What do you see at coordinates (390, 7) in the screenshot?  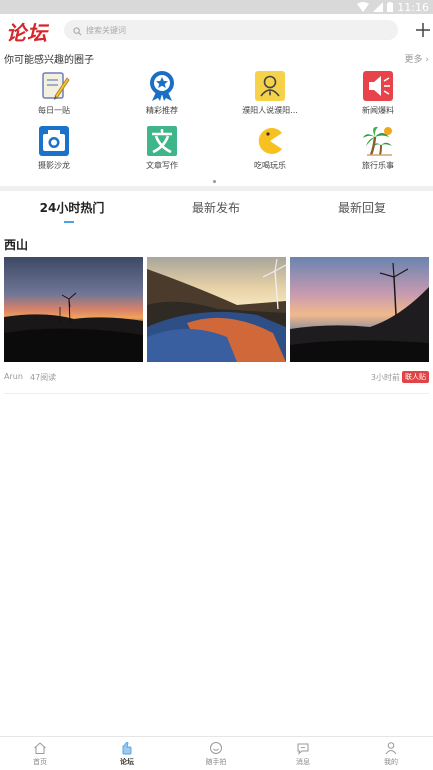 I see `battery-icon` at bounding box center [390, 7].